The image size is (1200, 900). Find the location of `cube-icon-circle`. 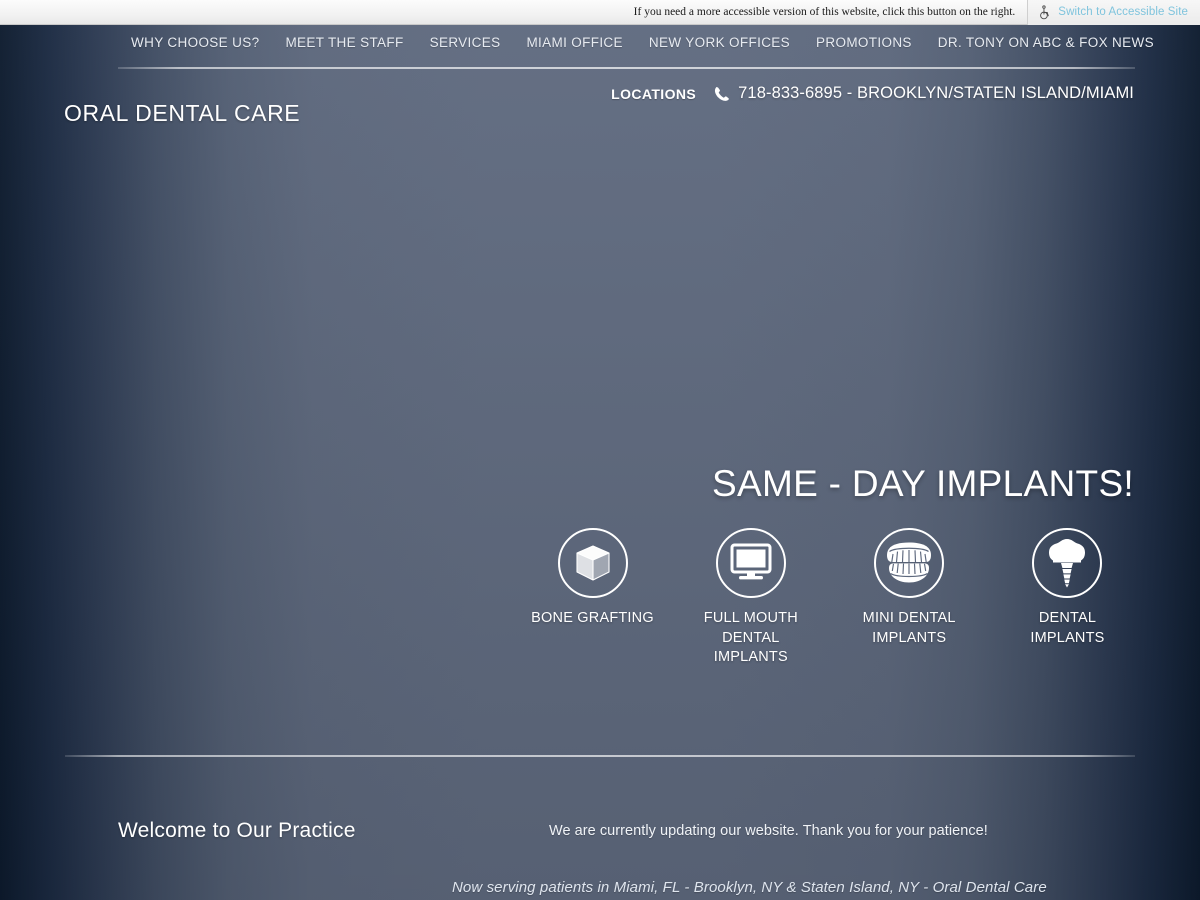

cube-icon-circle is located at coordinates (592, 563).